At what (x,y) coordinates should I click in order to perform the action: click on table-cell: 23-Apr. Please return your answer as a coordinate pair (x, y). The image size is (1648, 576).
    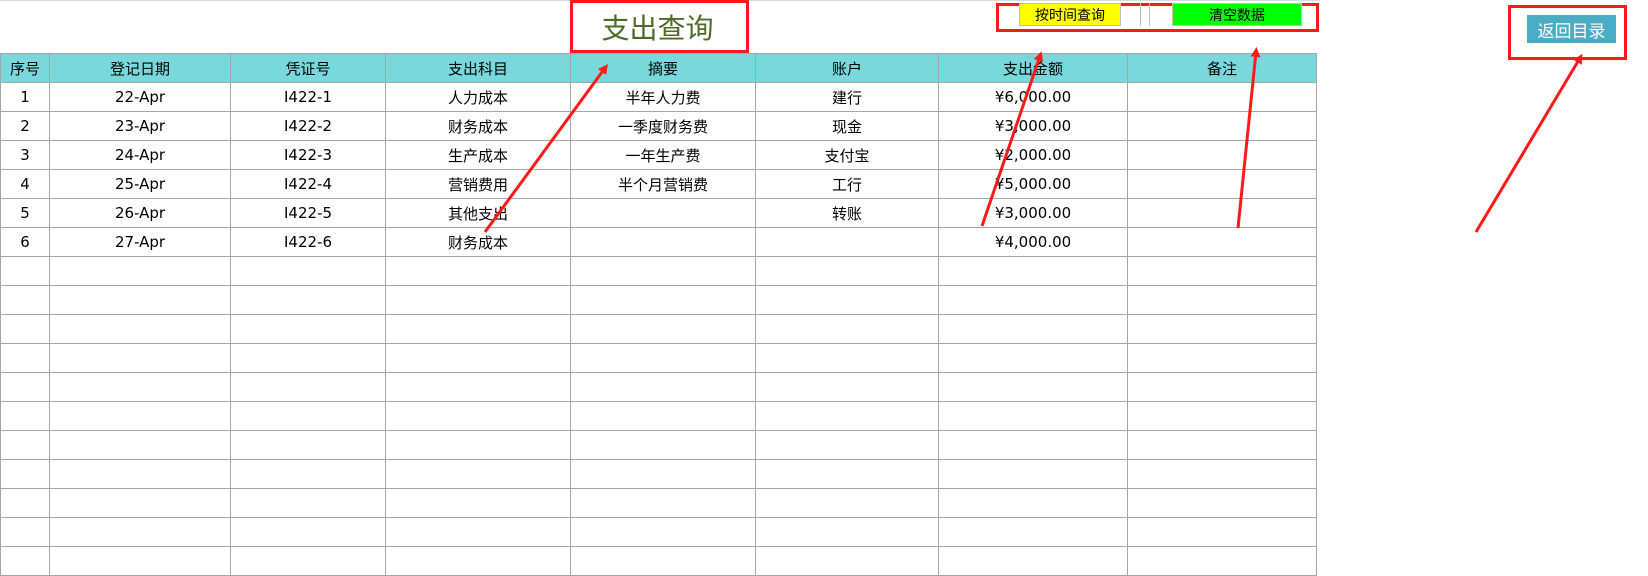
    Looking at the image, I should click on (140, 126).